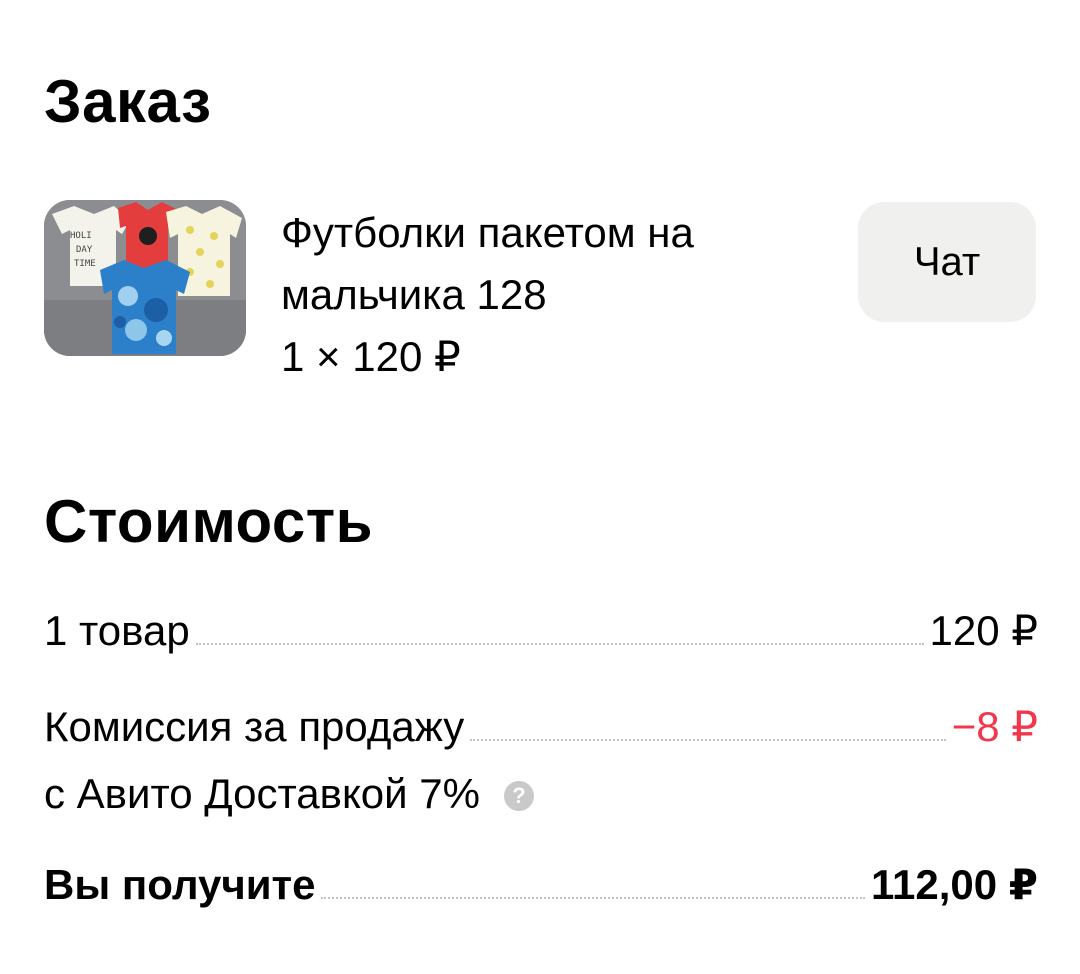 This screenshot has height=974, width=1080. Describe the element at coordinates (85, 264) in the screenshot. I see `svg-text: TIME` at that location.